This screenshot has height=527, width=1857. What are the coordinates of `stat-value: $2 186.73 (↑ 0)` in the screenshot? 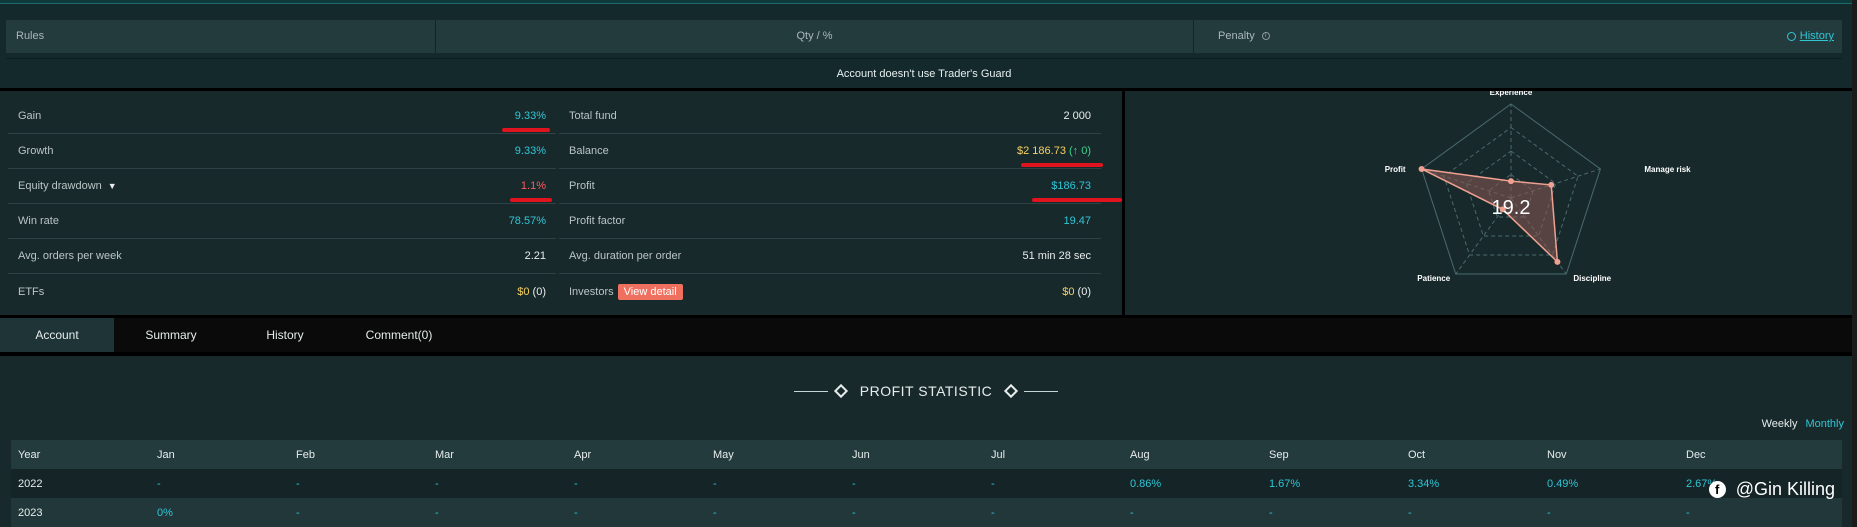 It's located at (1054, 151).